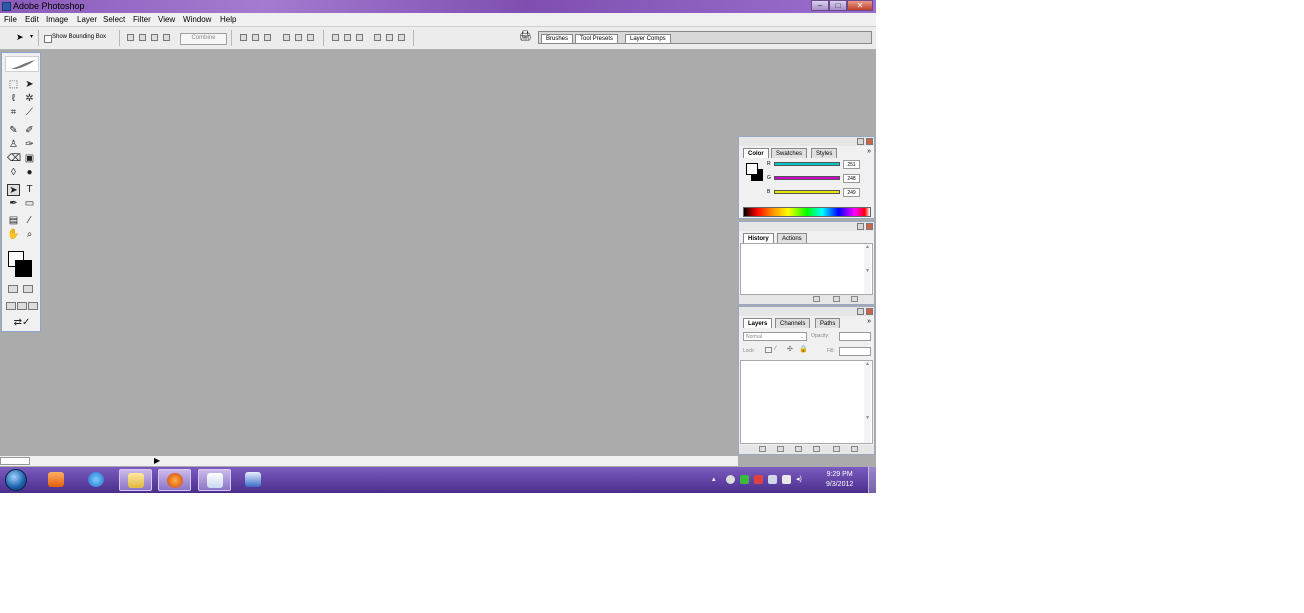 The image size is (1304, 613). What do you see at coordinates (369, 461) in the screenshot?
I see `horizontal-scrollbar: ▶` at bounding box center [369, 461].